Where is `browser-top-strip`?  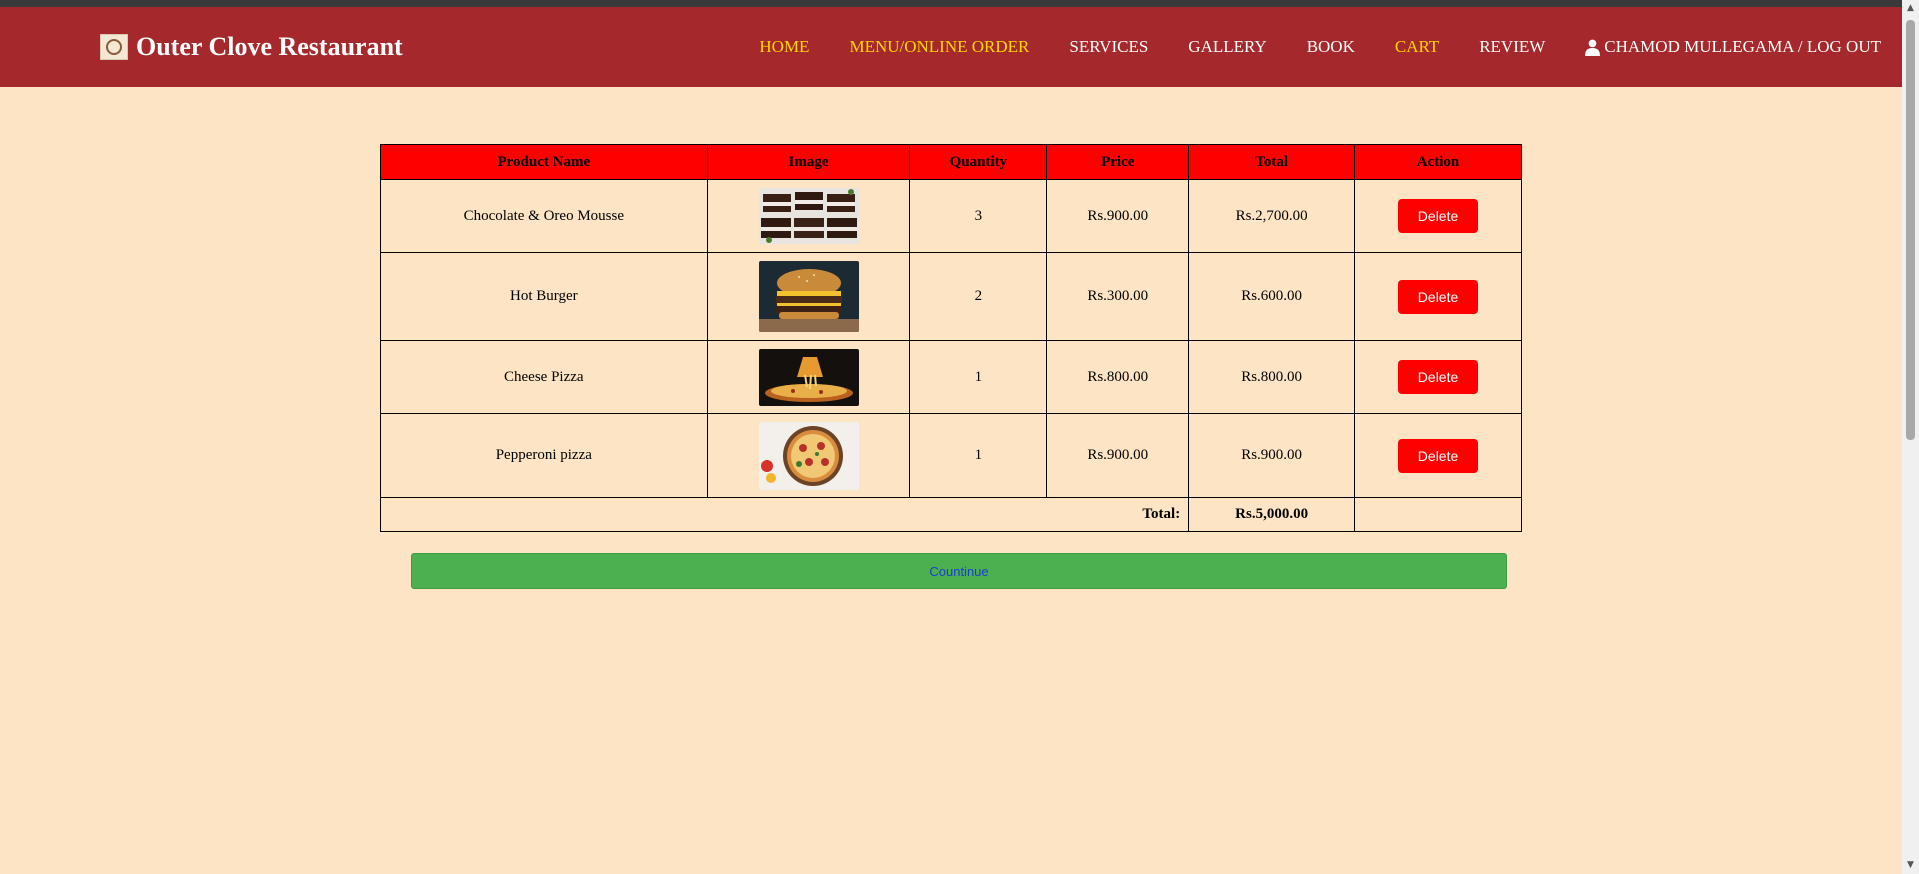 browser-top-strip is located at coordinates (951, 3).